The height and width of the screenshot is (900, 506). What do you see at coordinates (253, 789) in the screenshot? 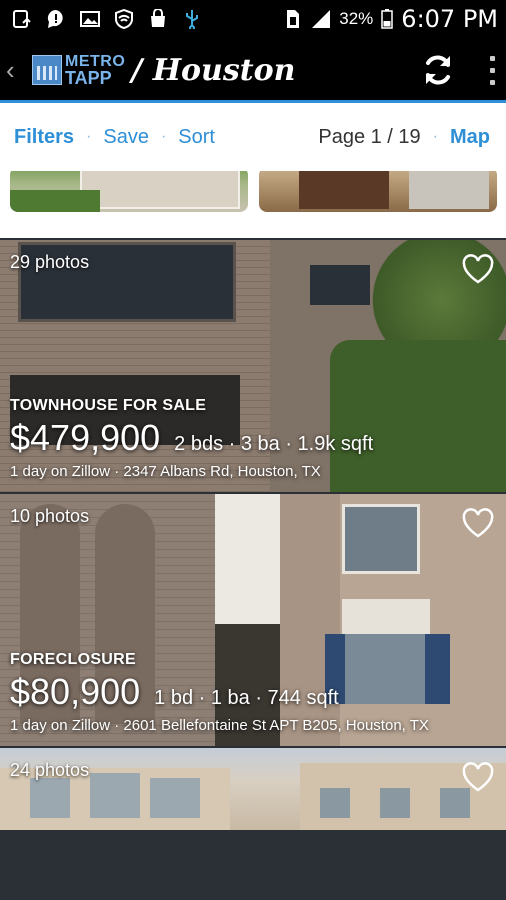
I see `listing-card: 24 photos` at bounding box center [253, 789].